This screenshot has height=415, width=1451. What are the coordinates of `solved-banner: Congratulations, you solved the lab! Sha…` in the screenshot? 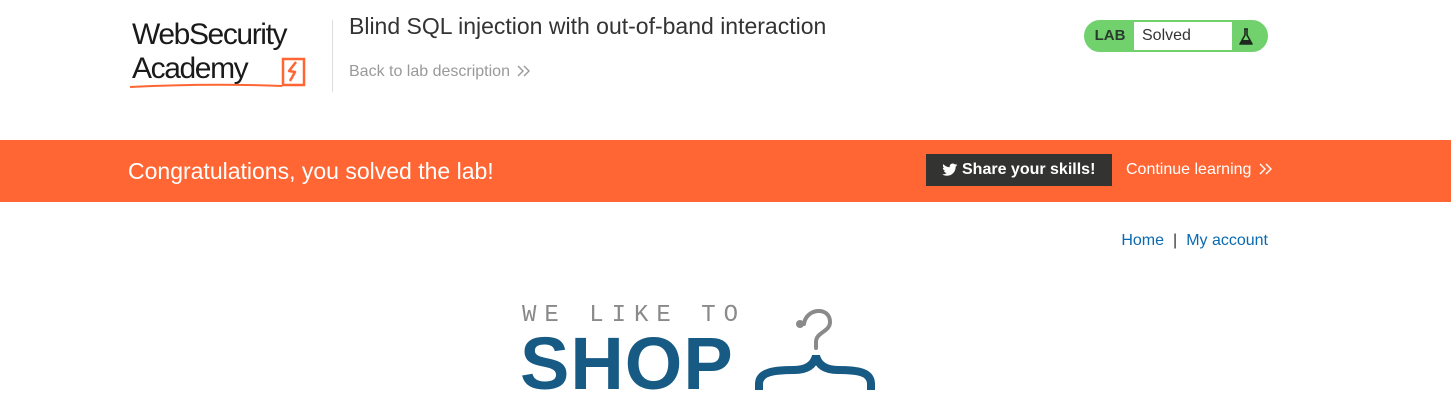 It's located at (725, 171).